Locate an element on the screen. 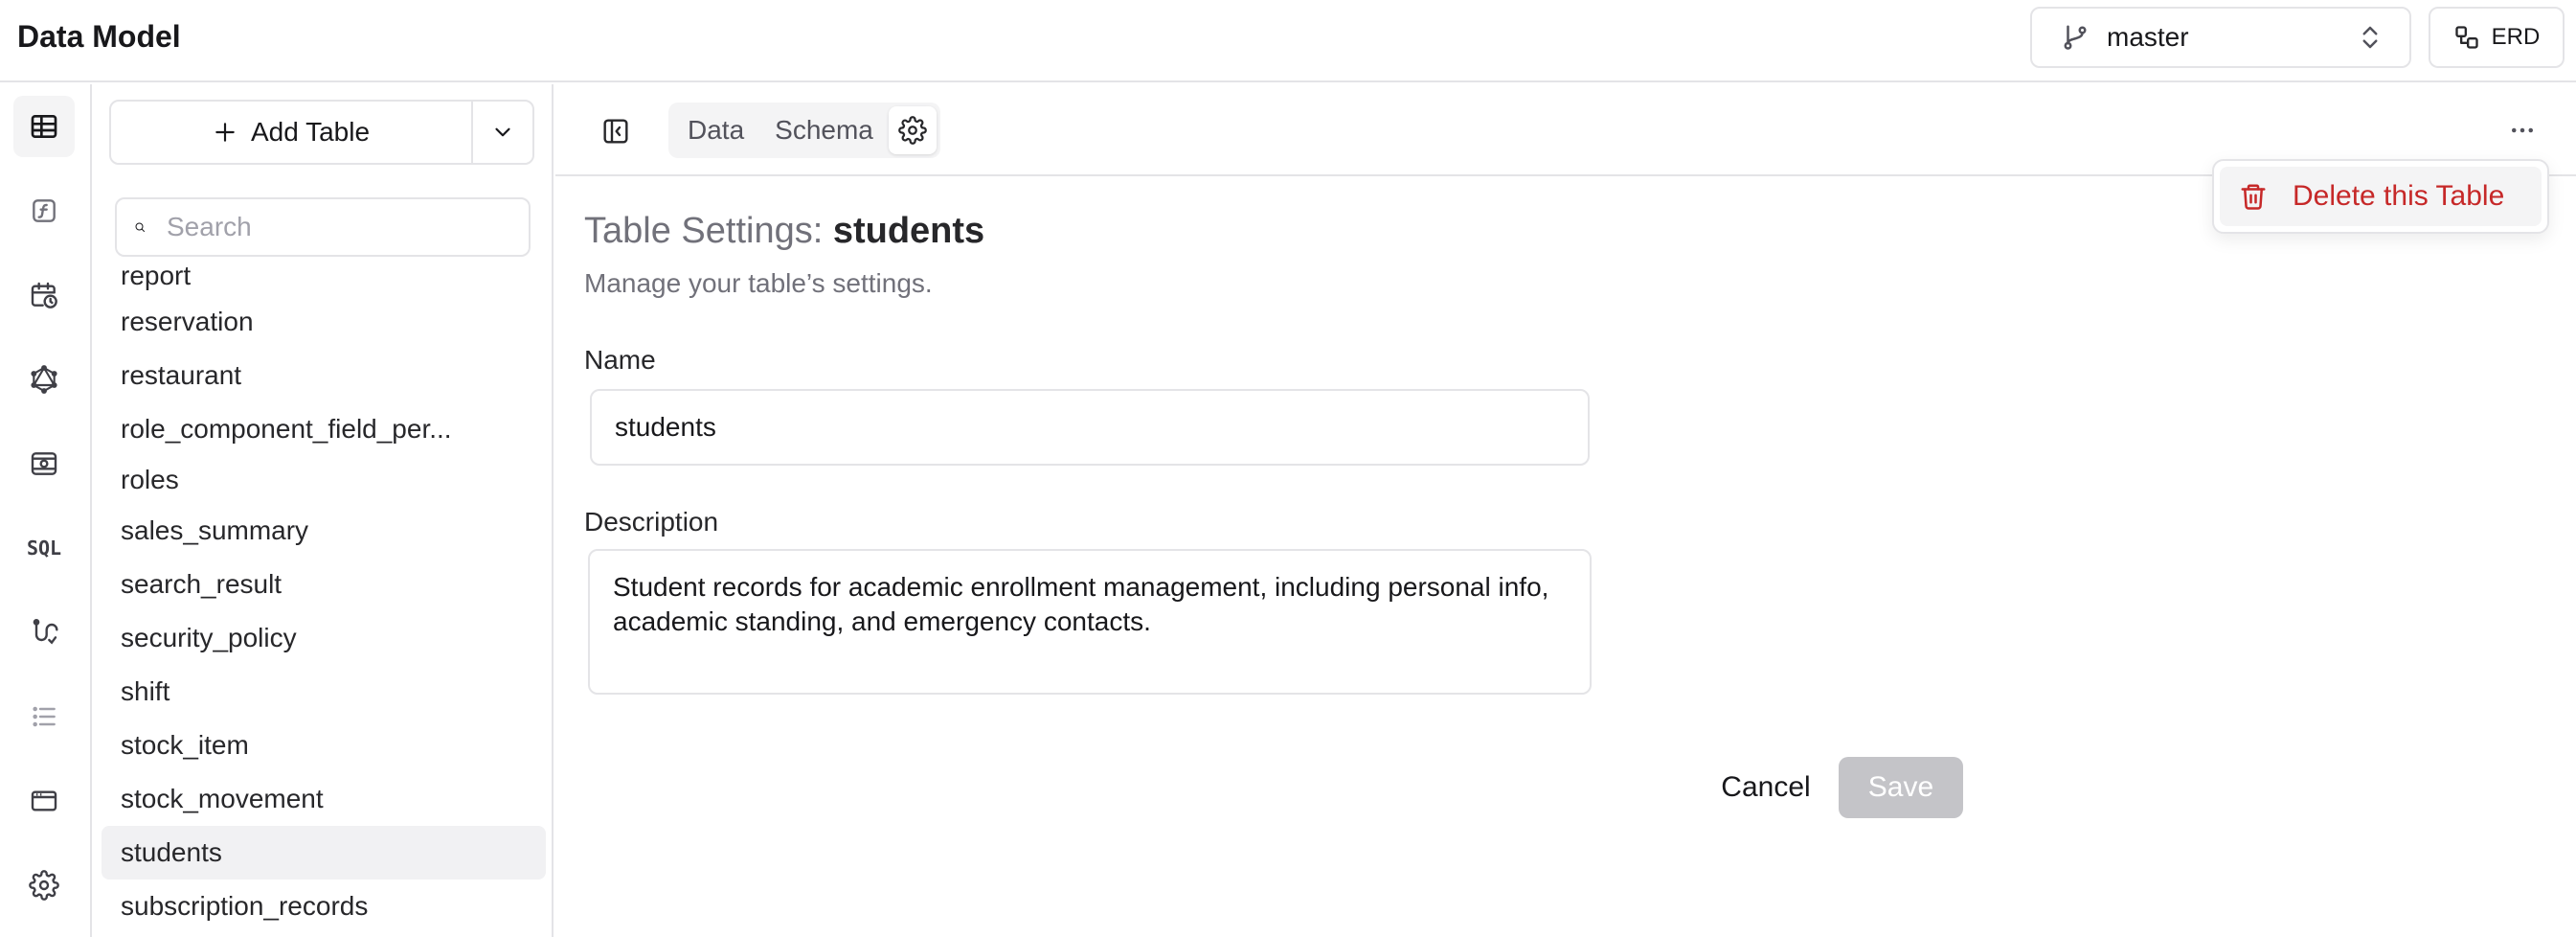  top-header: Data Model master ERD is located at coordinates (1288, 41).